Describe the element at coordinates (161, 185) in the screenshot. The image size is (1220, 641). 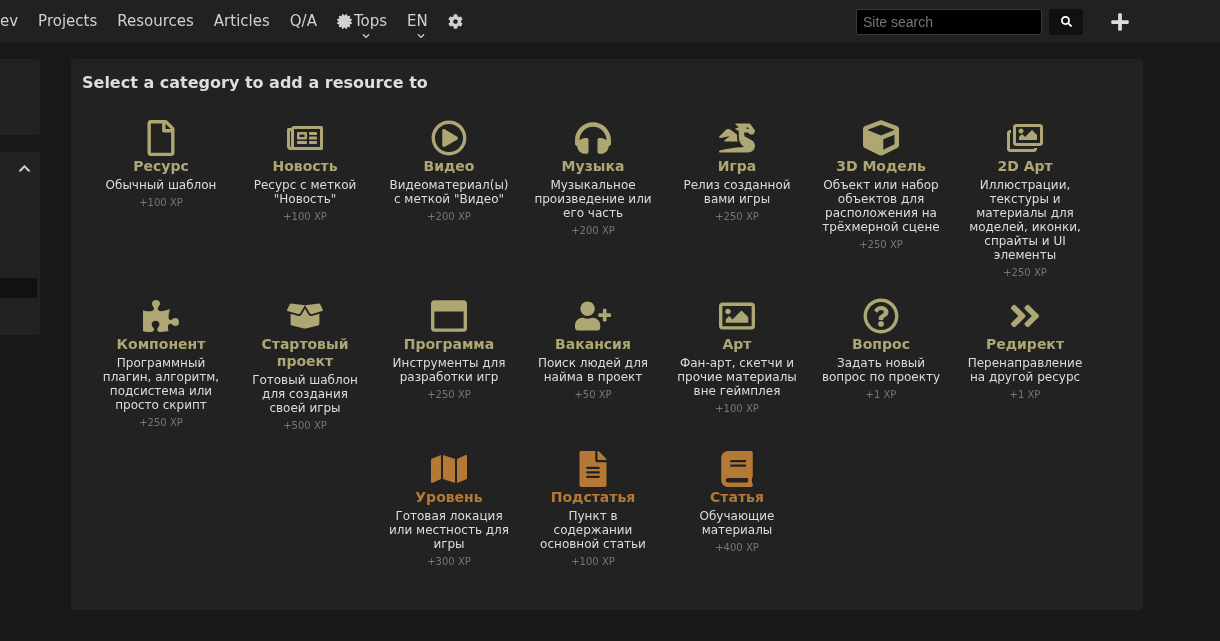
I see `category-description: Обычный шаблон` at that location.